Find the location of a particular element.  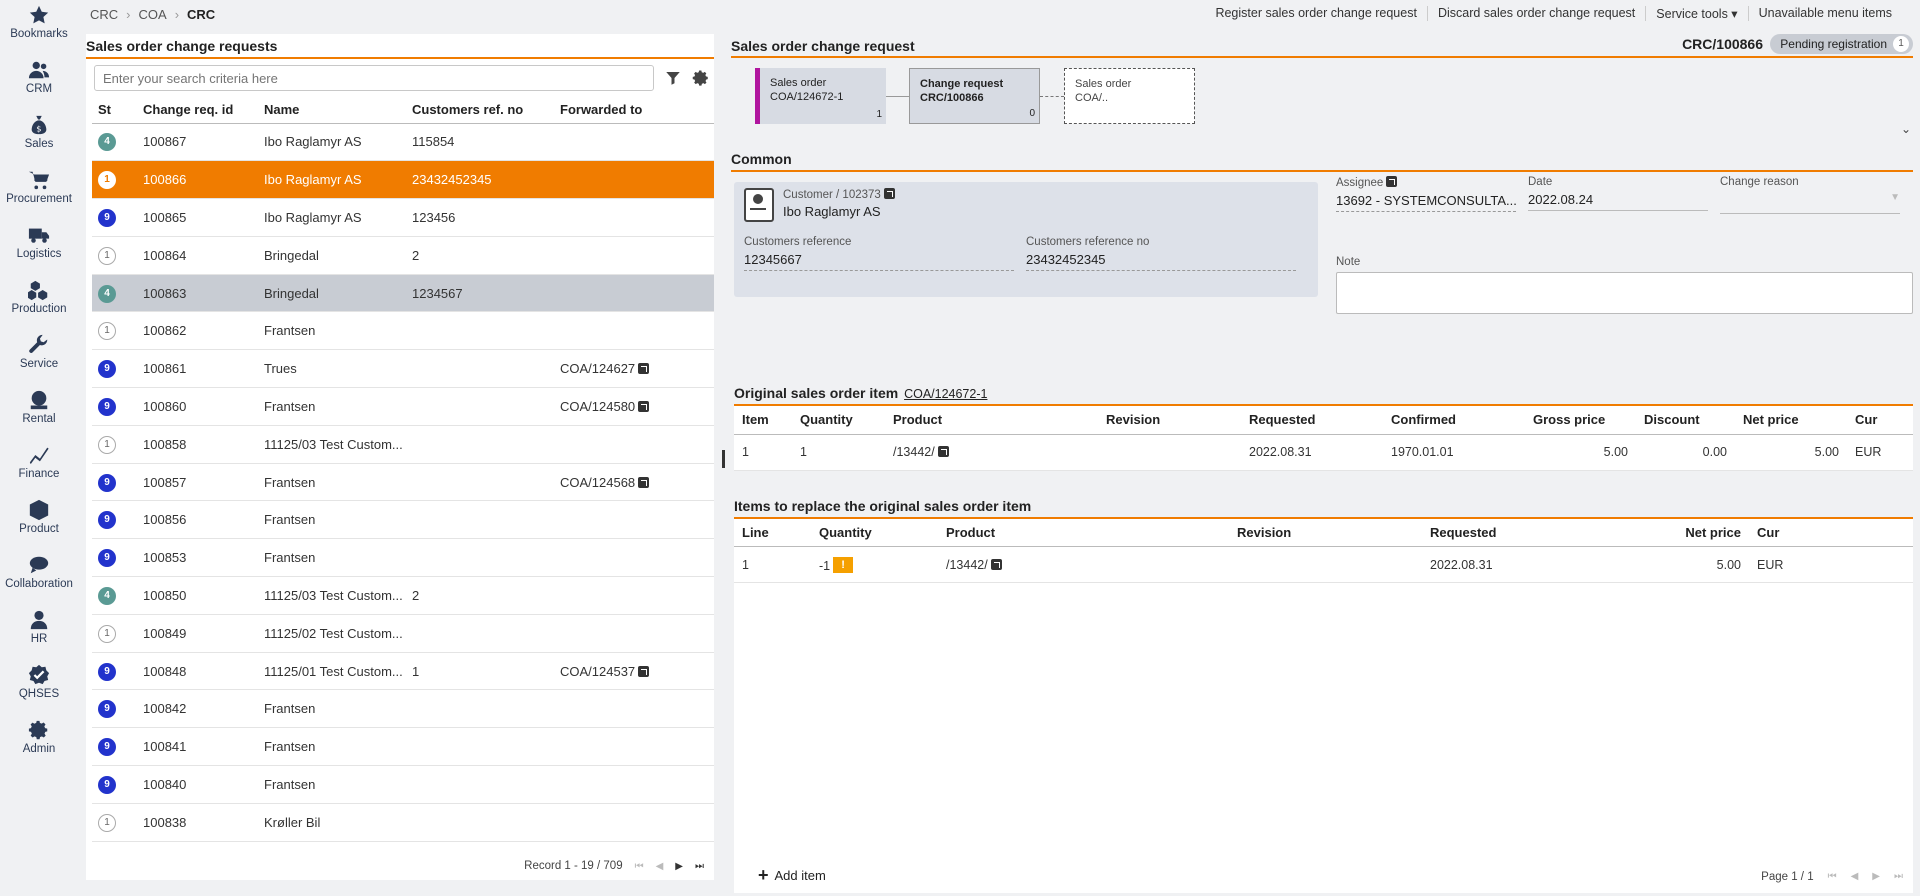

service-tools-menu: Service tools ▾ is located at coordinates (1696, 13).